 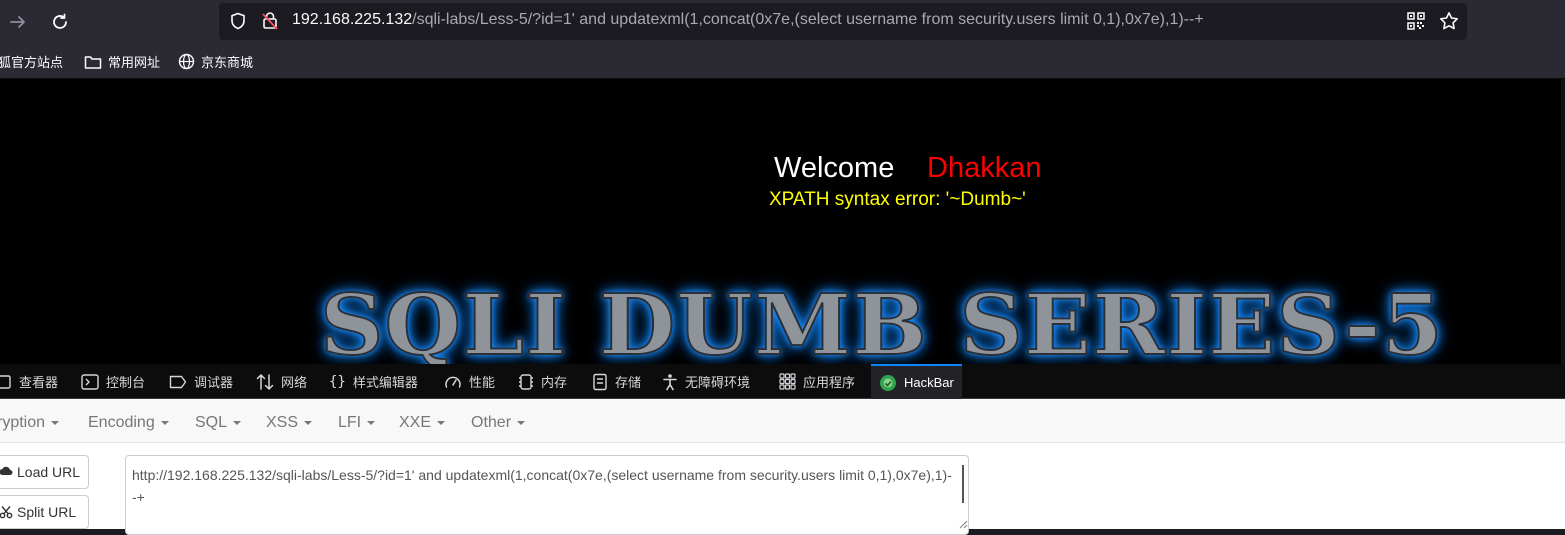 I want to click on bookmark-item: 京东商城, so click(x=215, y=61).